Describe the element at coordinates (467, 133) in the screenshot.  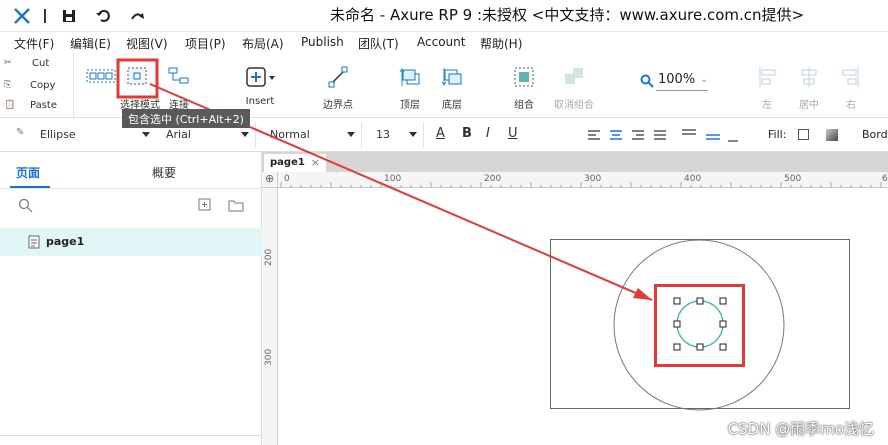
I see `bold-icon: B` at that location.